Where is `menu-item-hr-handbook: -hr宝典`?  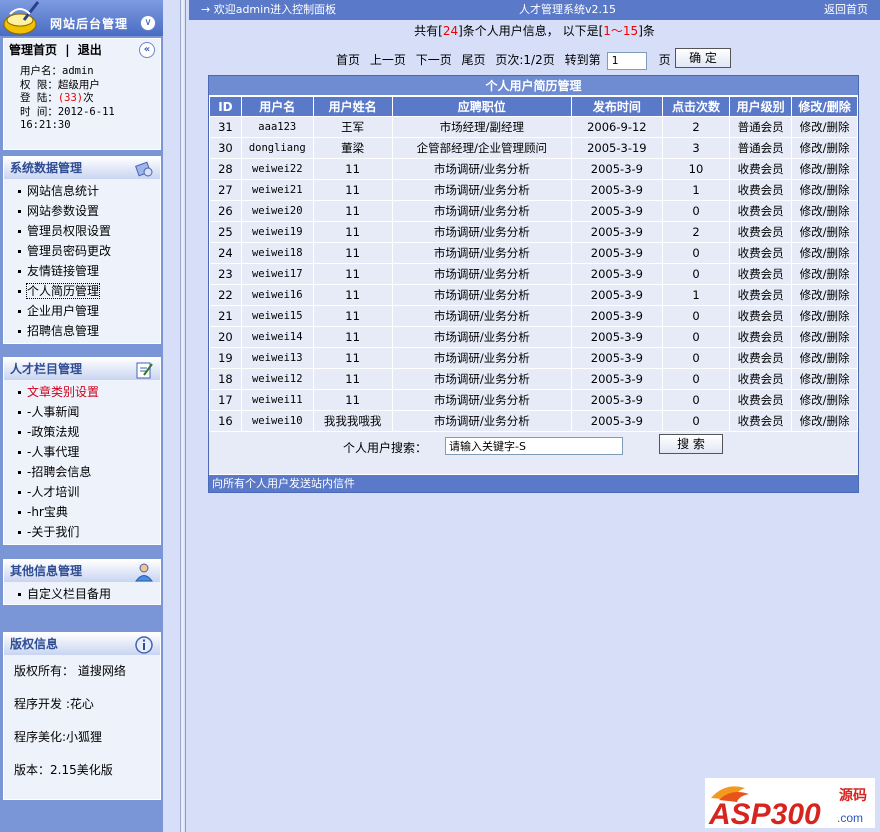 menu-item-hr-handbook: -hr宝典 is located at coordinates (82, 512).